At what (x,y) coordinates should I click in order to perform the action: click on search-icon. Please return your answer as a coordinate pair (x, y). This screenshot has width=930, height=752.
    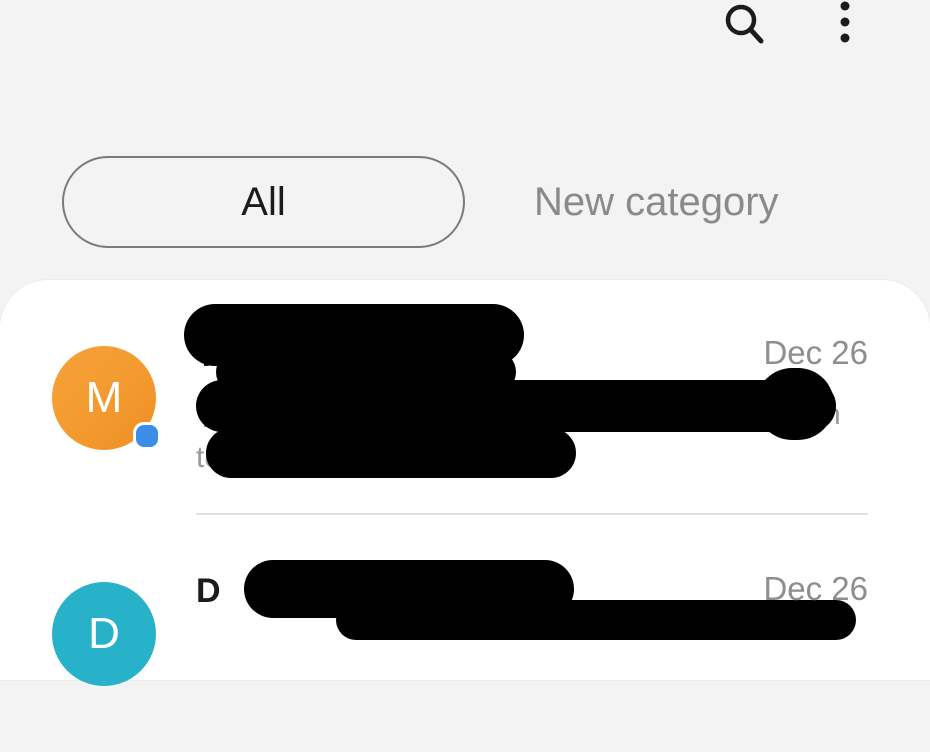
    Looking at the image, I should click on (744, 24).